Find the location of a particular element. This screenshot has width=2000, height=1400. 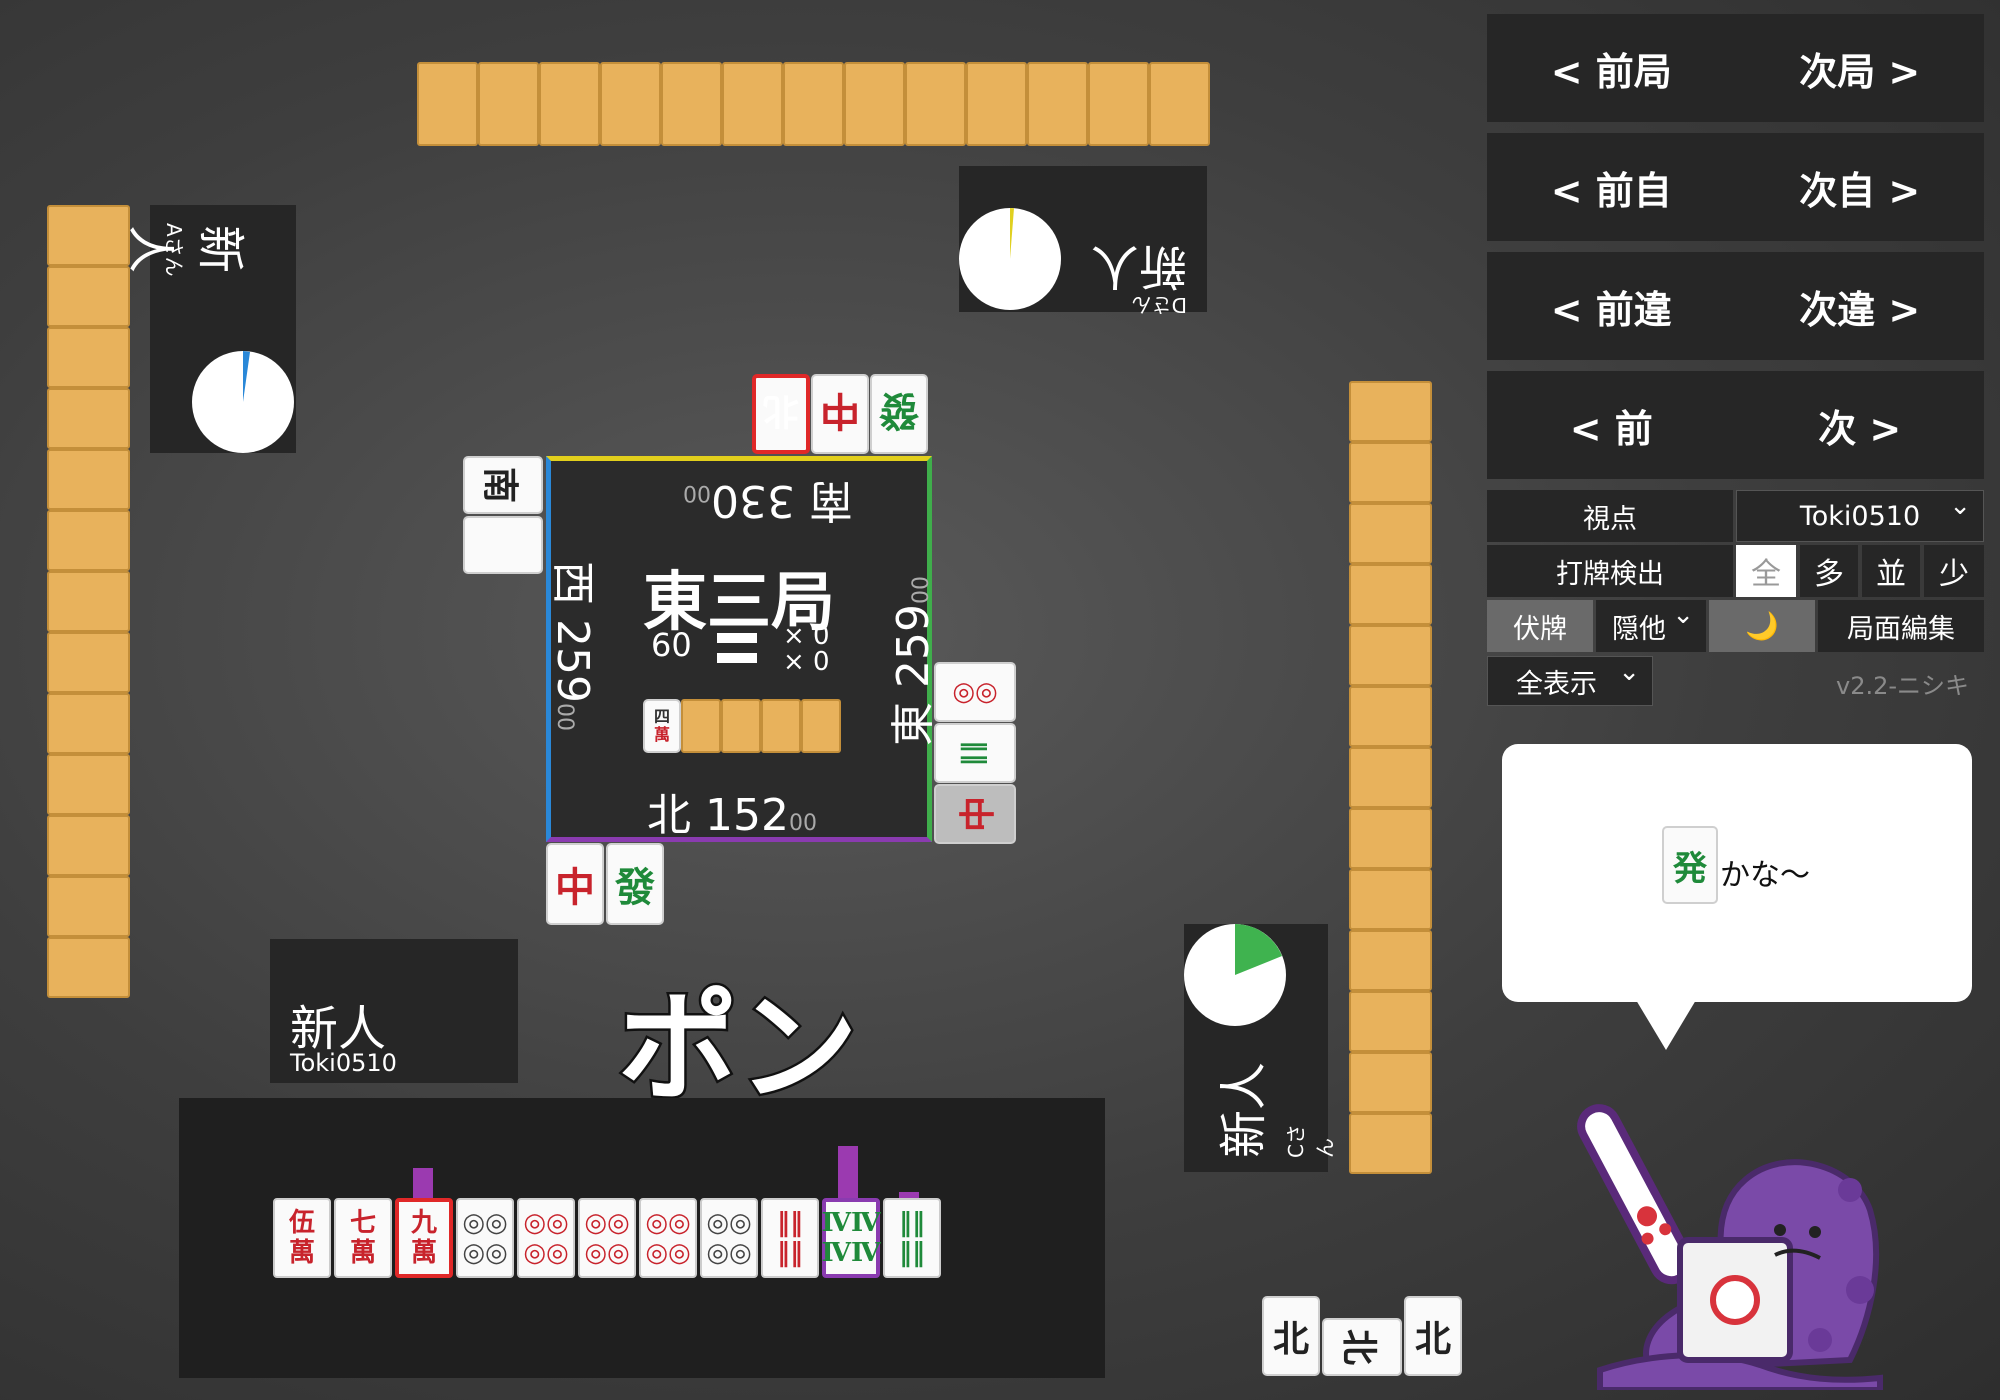

discard-slot-empty is located at coordinates (503, 545).